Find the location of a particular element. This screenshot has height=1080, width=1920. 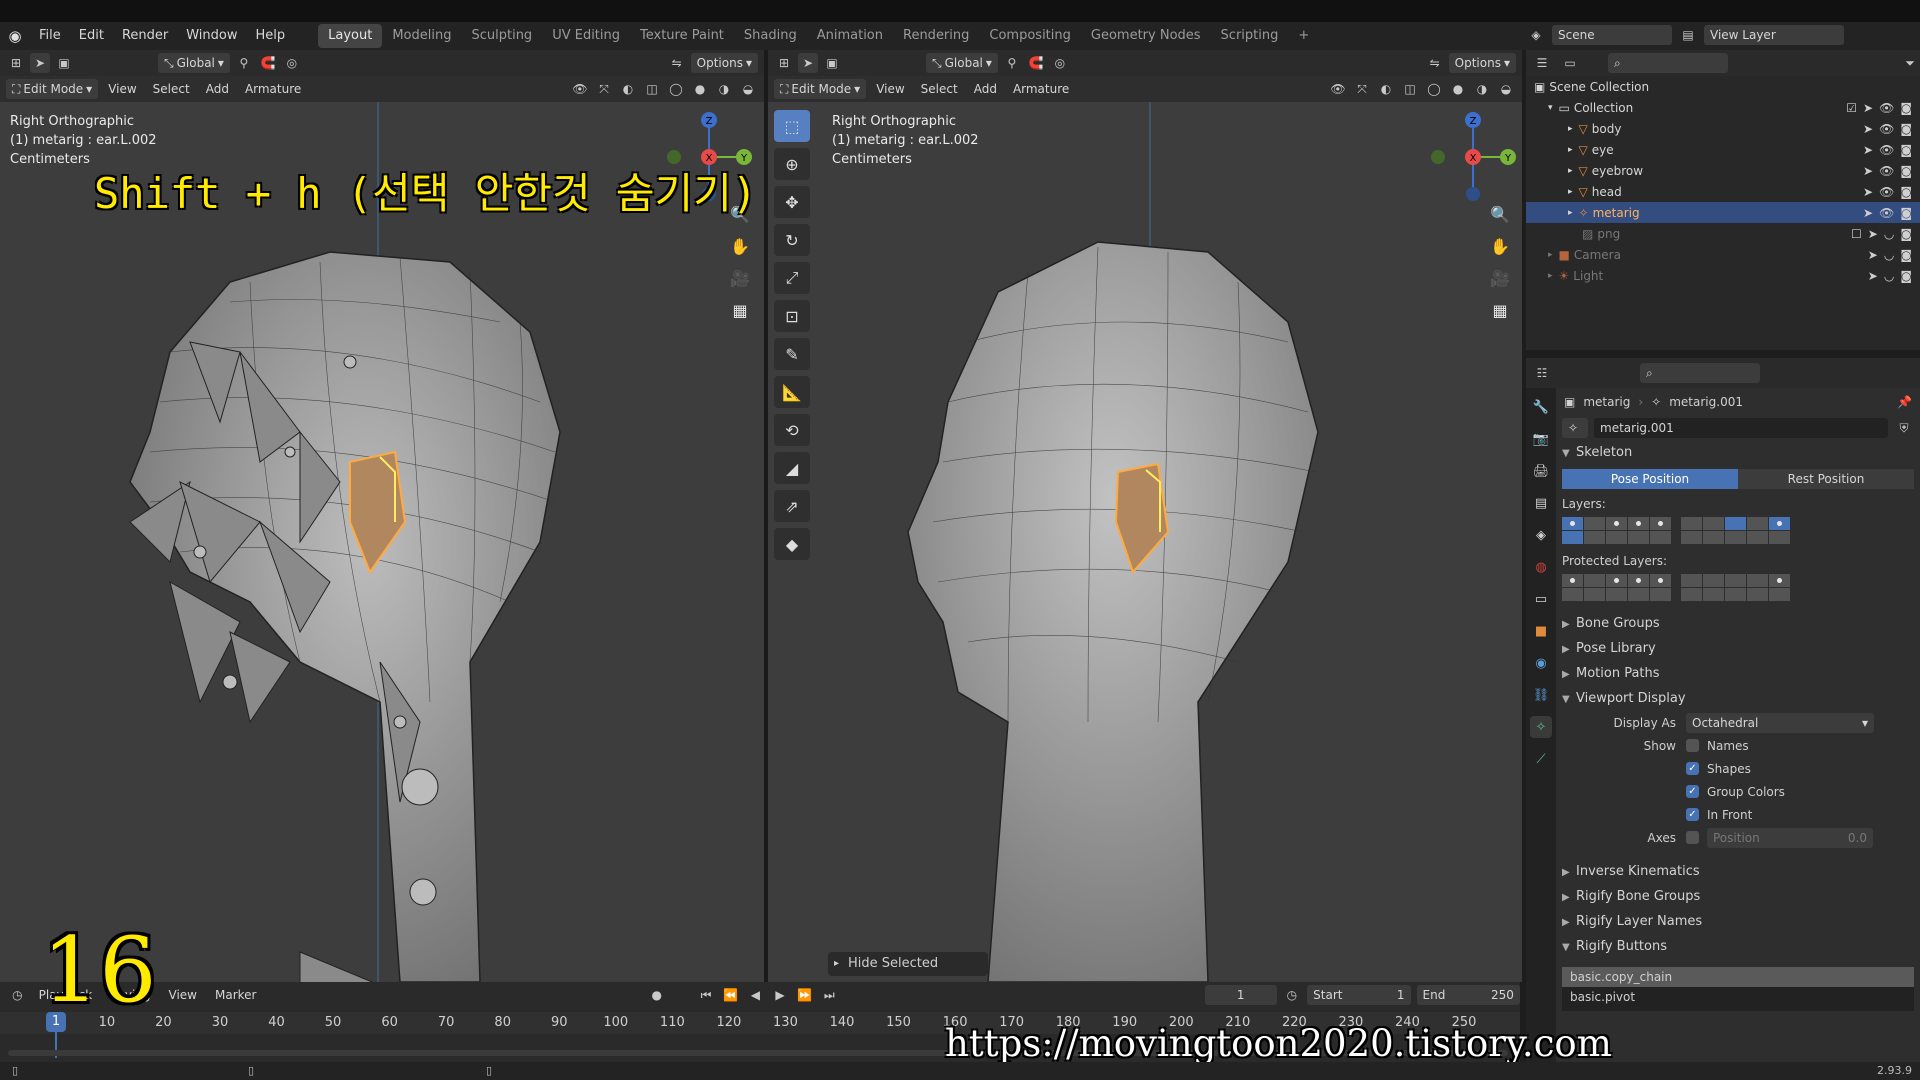

end-frame-field: End 250 is located at coordinates (1468, 995).